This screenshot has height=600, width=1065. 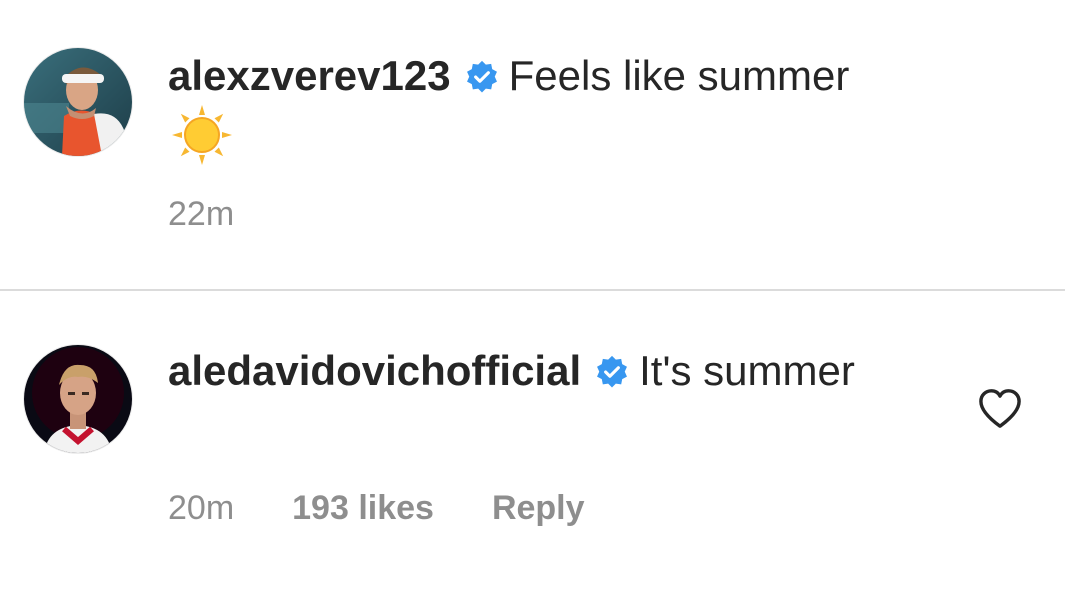 What do you see at coordinates (568, 108) in the screenshot?
I see `comment-text: alexzverev123 Feels like summer` at bounding box center [568, 108].